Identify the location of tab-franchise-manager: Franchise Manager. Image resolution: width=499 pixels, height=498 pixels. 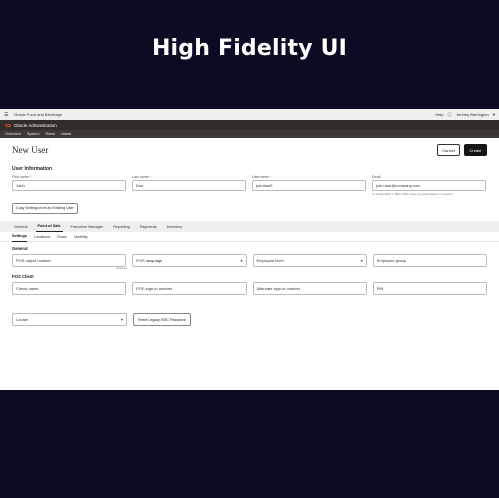
(87, 226).